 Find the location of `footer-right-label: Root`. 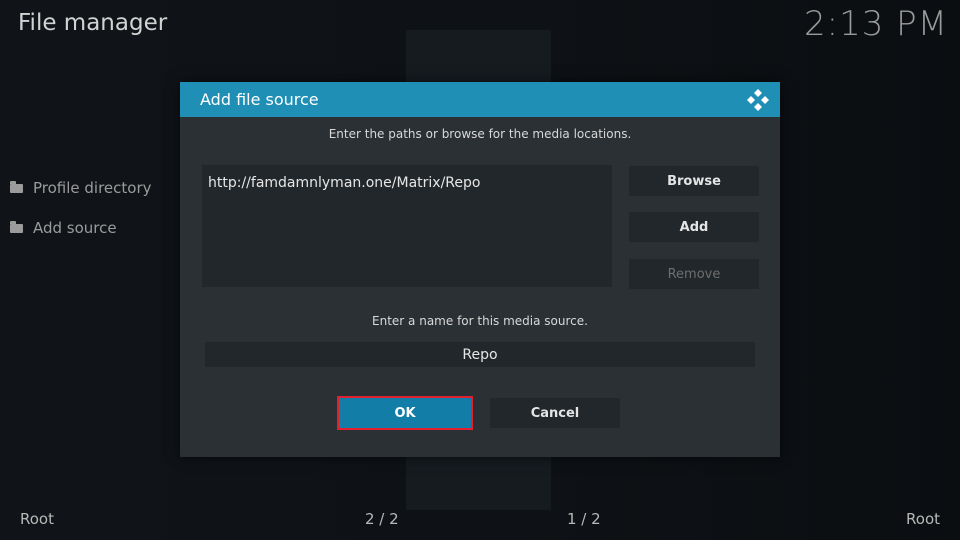

footer-right-label: Root is located at coordinates (923, 519).